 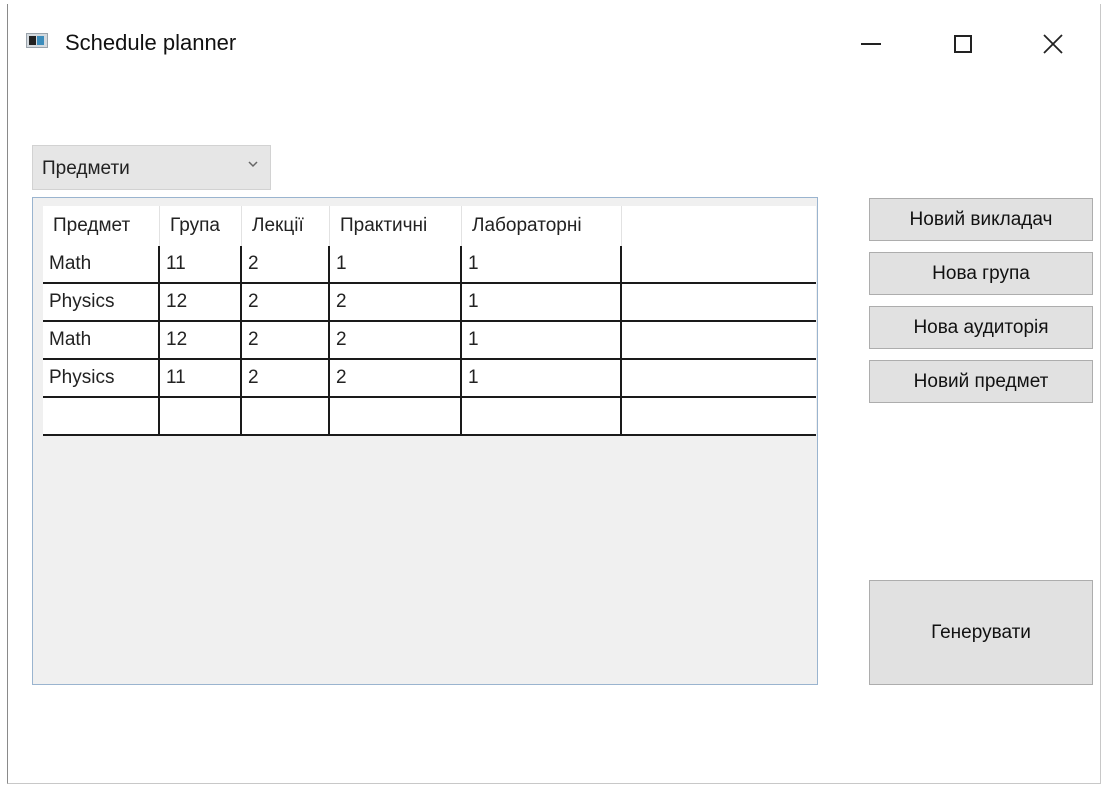 I want to click on new-group-button: Нова група, so click(x=981, y=273).